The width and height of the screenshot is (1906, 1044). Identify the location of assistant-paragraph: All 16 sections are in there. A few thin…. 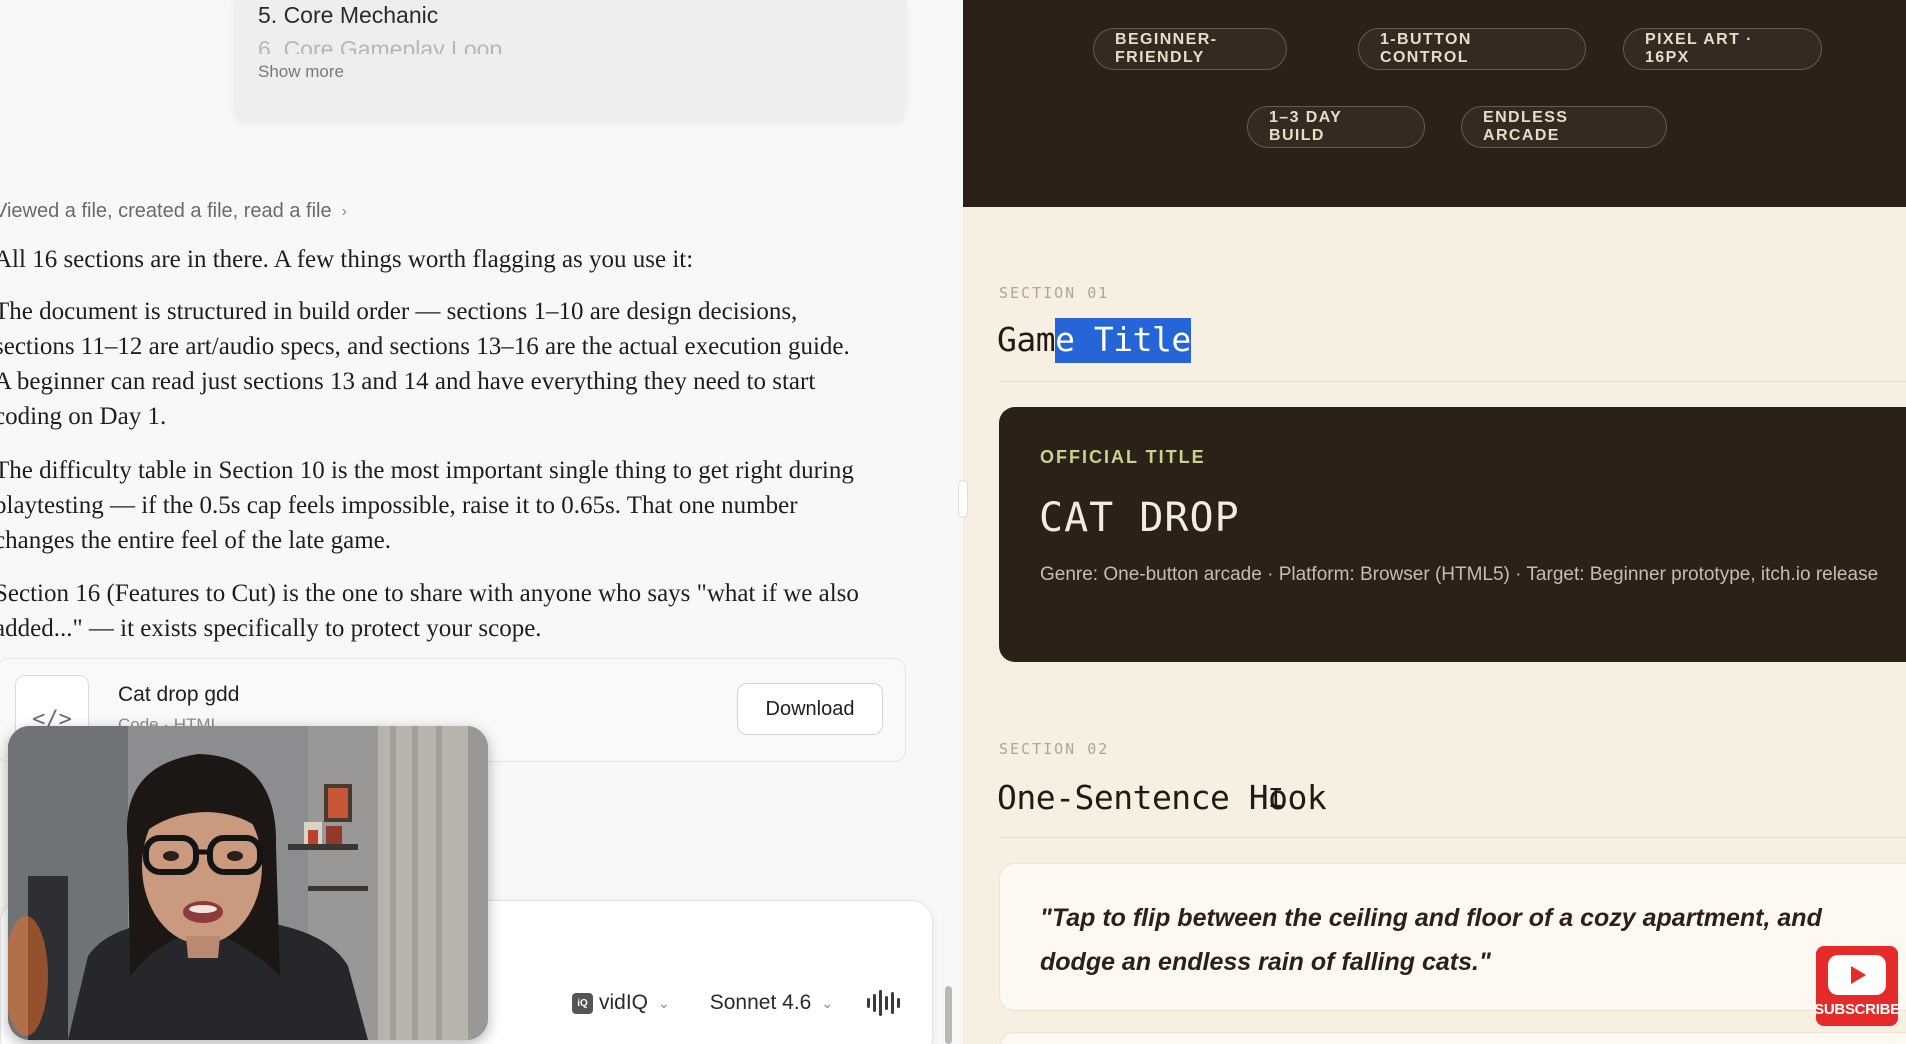
(347, 259).